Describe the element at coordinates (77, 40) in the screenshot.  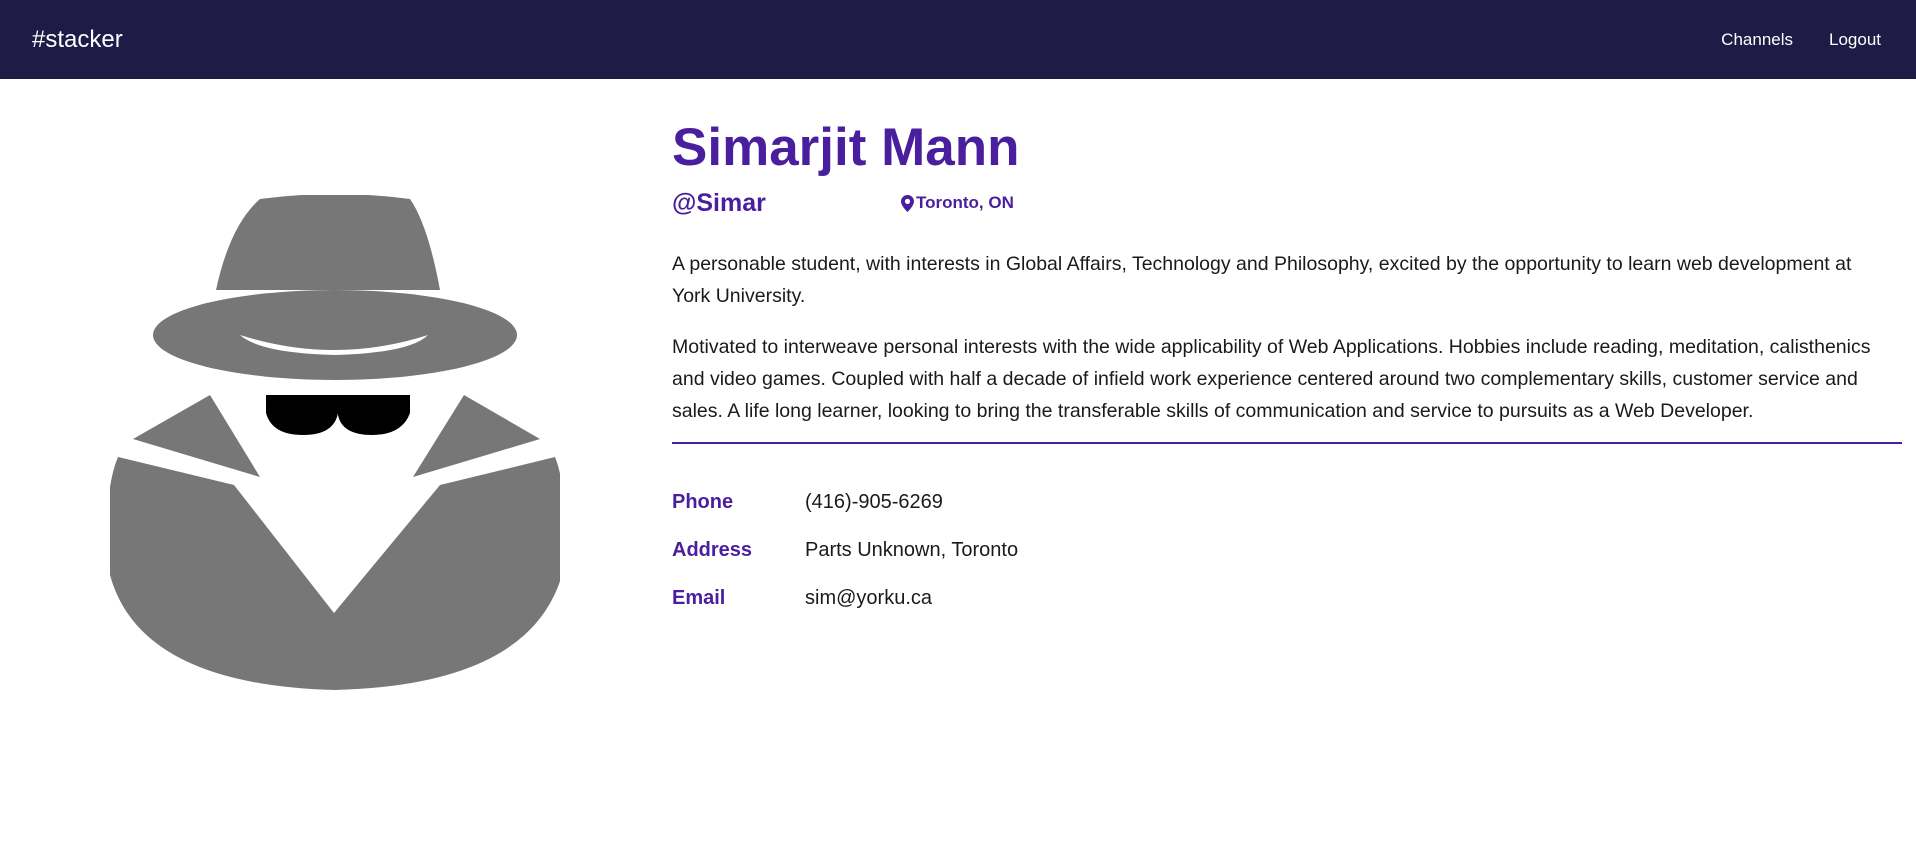
I see `brand-logo-link: #stacker` at that location.